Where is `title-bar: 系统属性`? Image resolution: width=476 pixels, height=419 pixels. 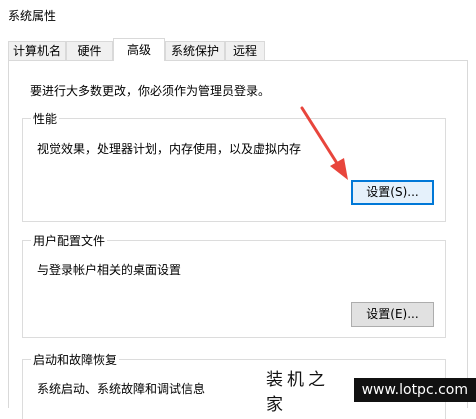
title-bar: 系统属性 is located at coordinates (238, 15).